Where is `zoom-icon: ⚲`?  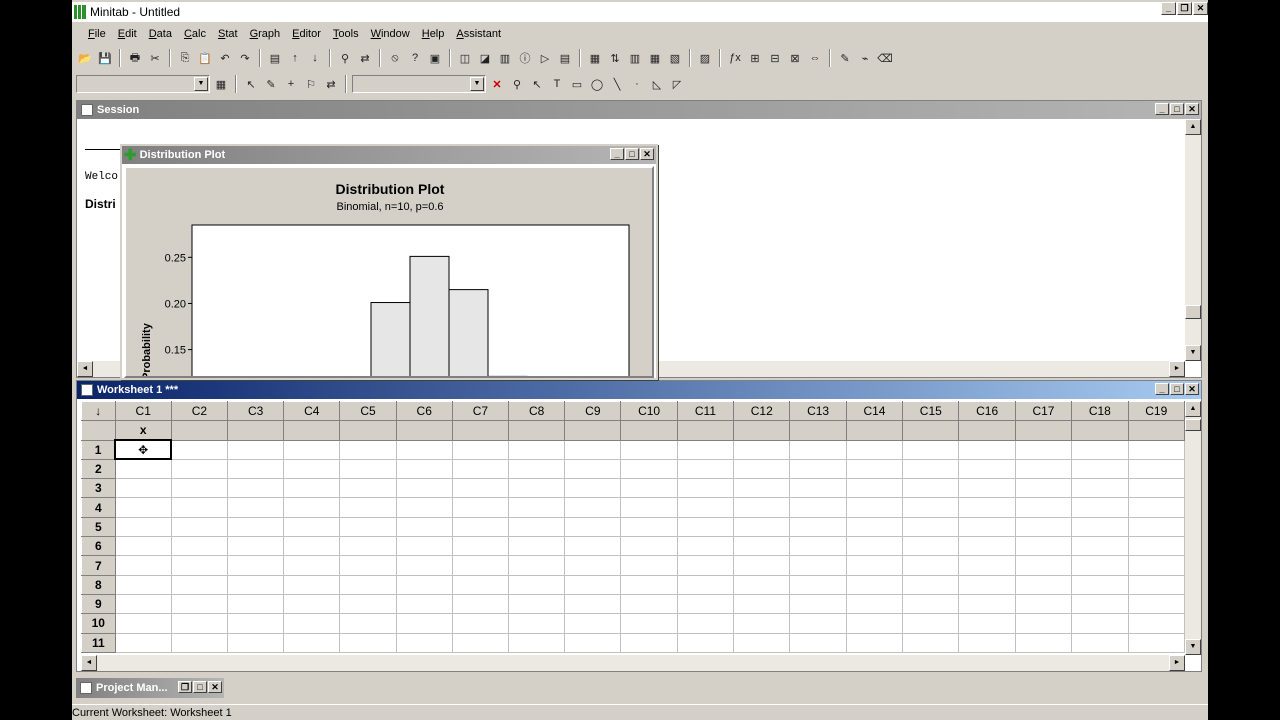 zoom-icon: ⚲ is located at coordinates (517, 84).